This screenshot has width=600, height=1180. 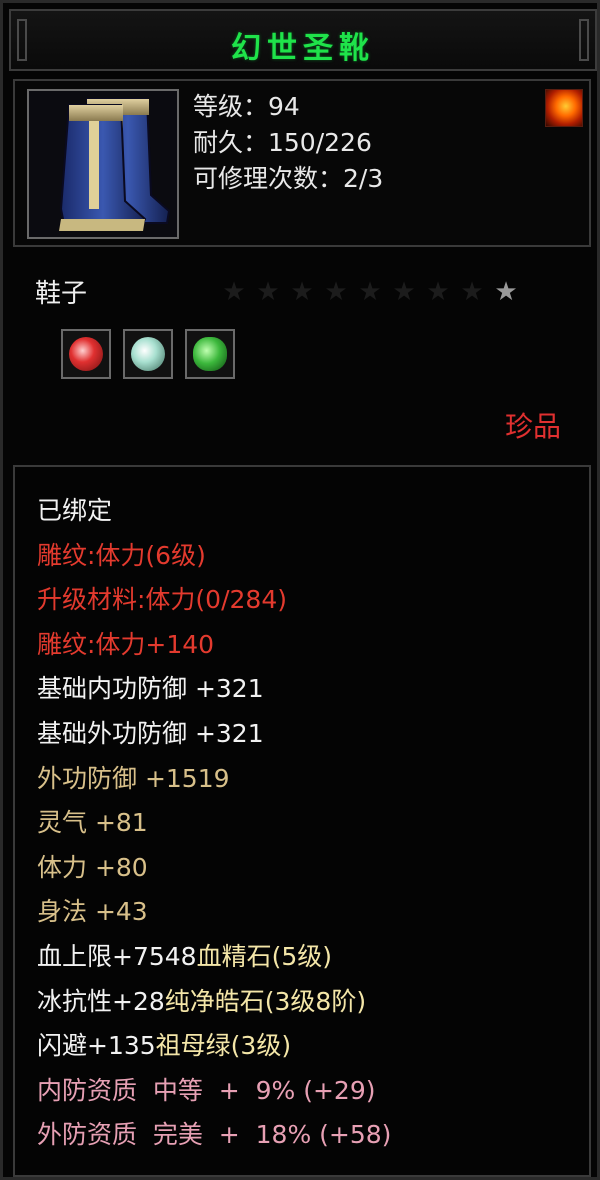 What do you see at coordinates (96, 1046) in the screenshot?
I see `attribute-text: 闪避+135` at bounding box center [96, 1046].